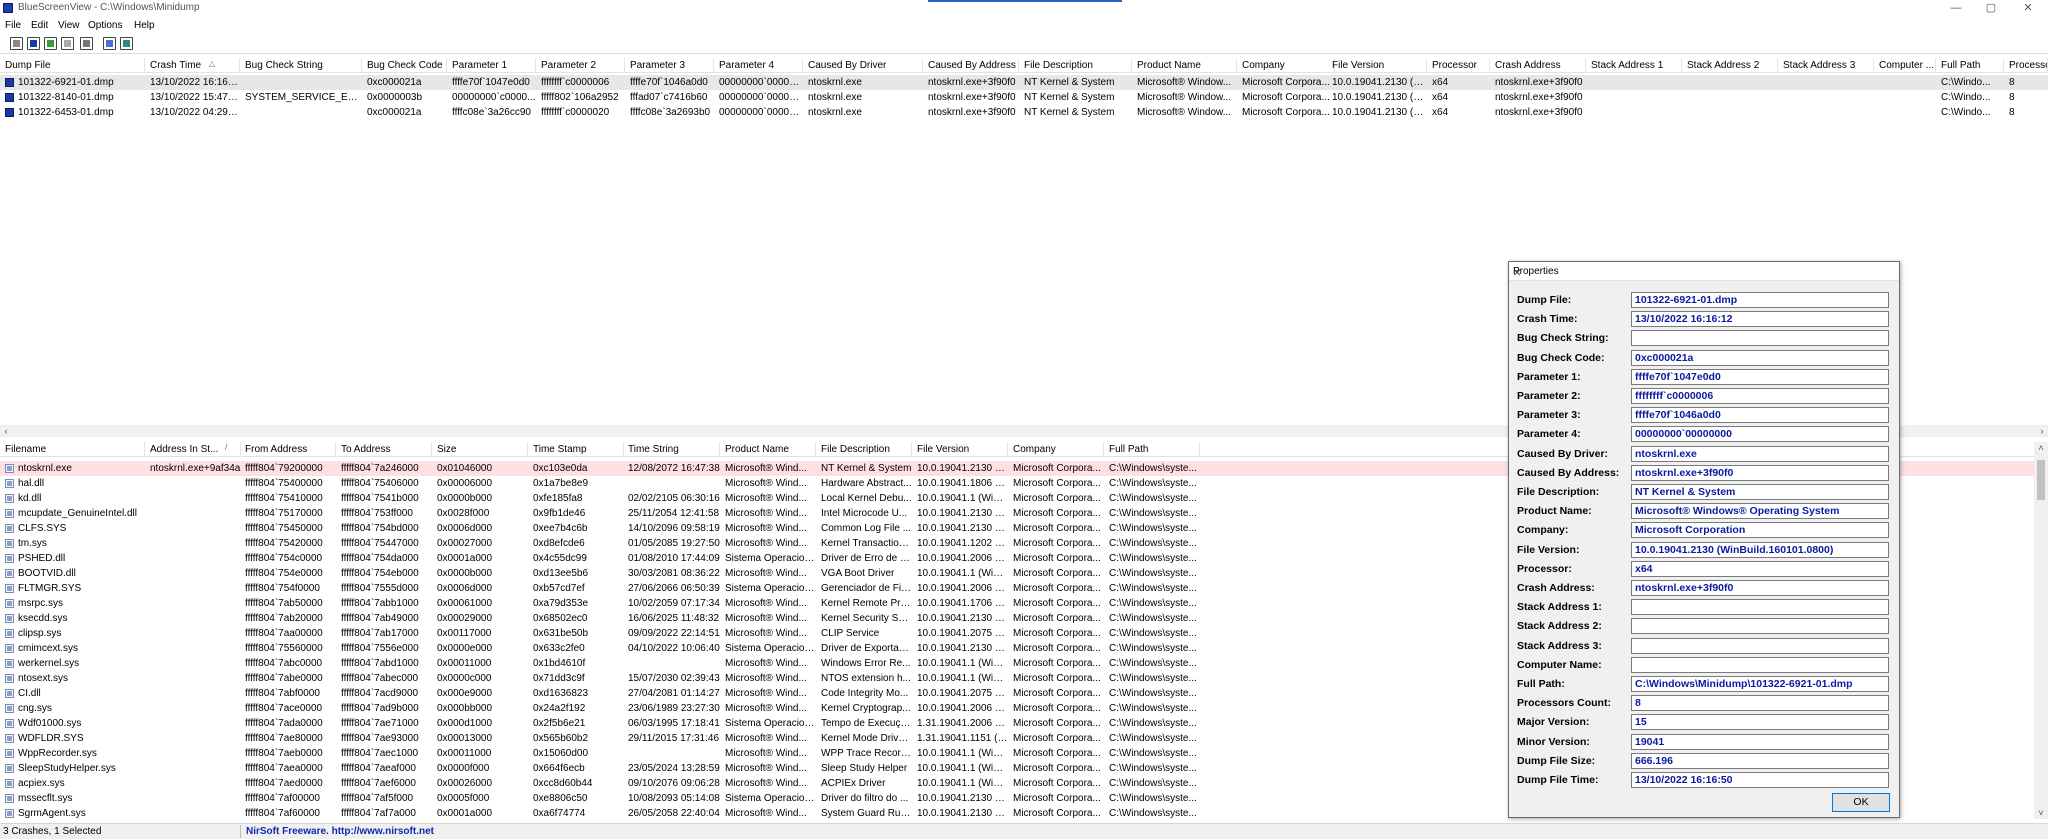  What do you see at coordinates (1760, 319) in the screenshot?
I see `property-value-field: 13/10/2022 16:16:12` at bounding box center [1760, 319].